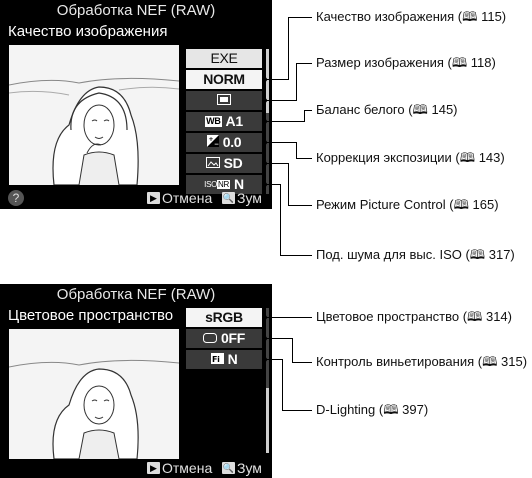 Image resolution: width=532 pixels, height=478 pixels. I want to click on menu-label: 0FF, so click(233, 338).